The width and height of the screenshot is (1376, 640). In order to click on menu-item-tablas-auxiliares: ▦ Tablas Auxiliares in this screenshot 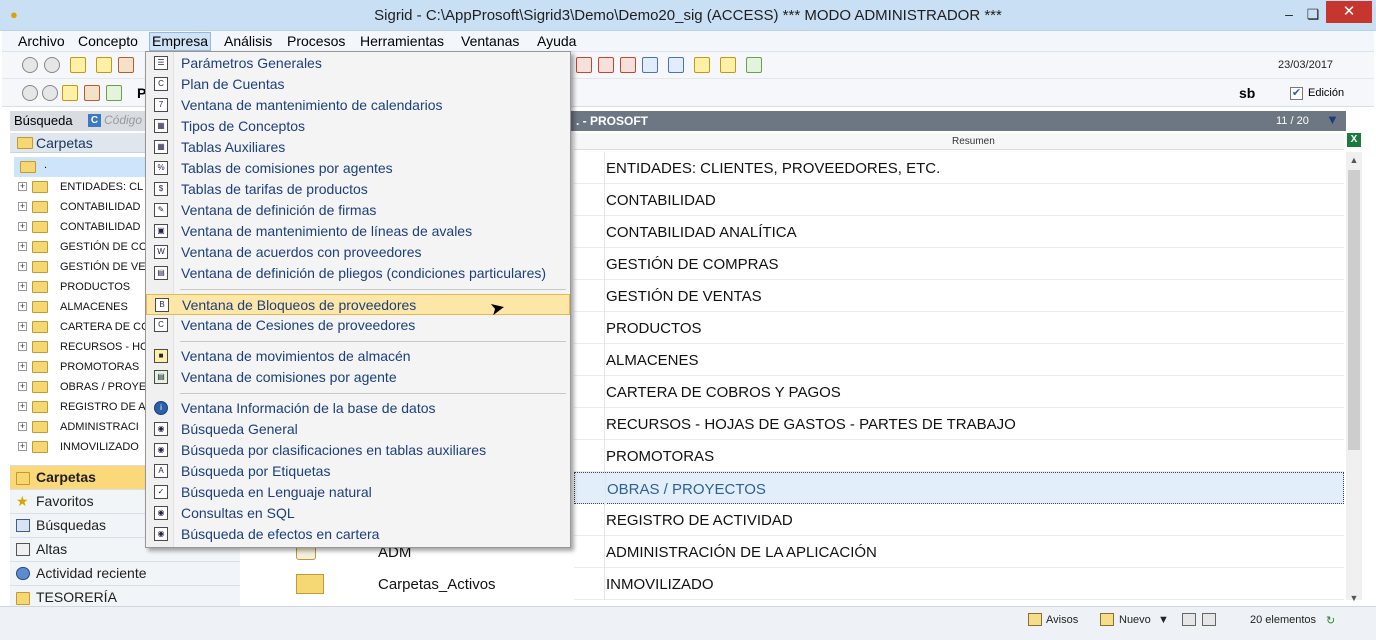, I will do `click(358, 147)`.